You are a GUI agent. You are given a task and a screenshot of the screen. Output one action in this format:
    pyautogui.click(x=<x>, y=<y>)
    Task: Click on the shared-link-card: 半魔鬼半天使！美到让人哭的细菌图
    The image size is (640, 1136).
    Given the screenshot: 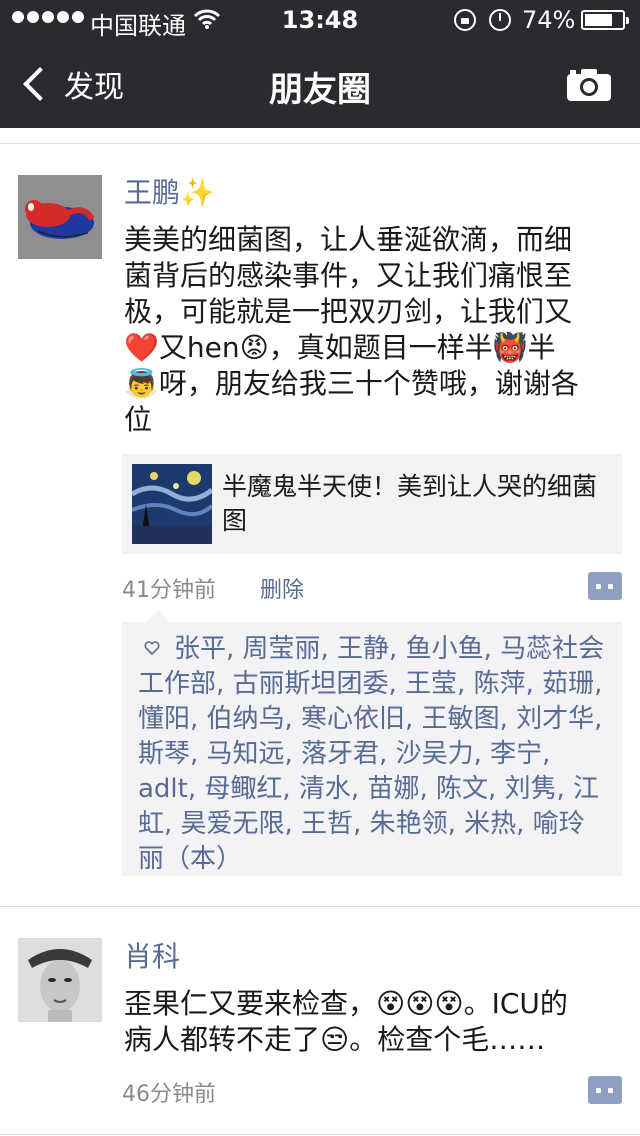 What is the action you would take?
    pyautogui.click(x=372, y=504)
    